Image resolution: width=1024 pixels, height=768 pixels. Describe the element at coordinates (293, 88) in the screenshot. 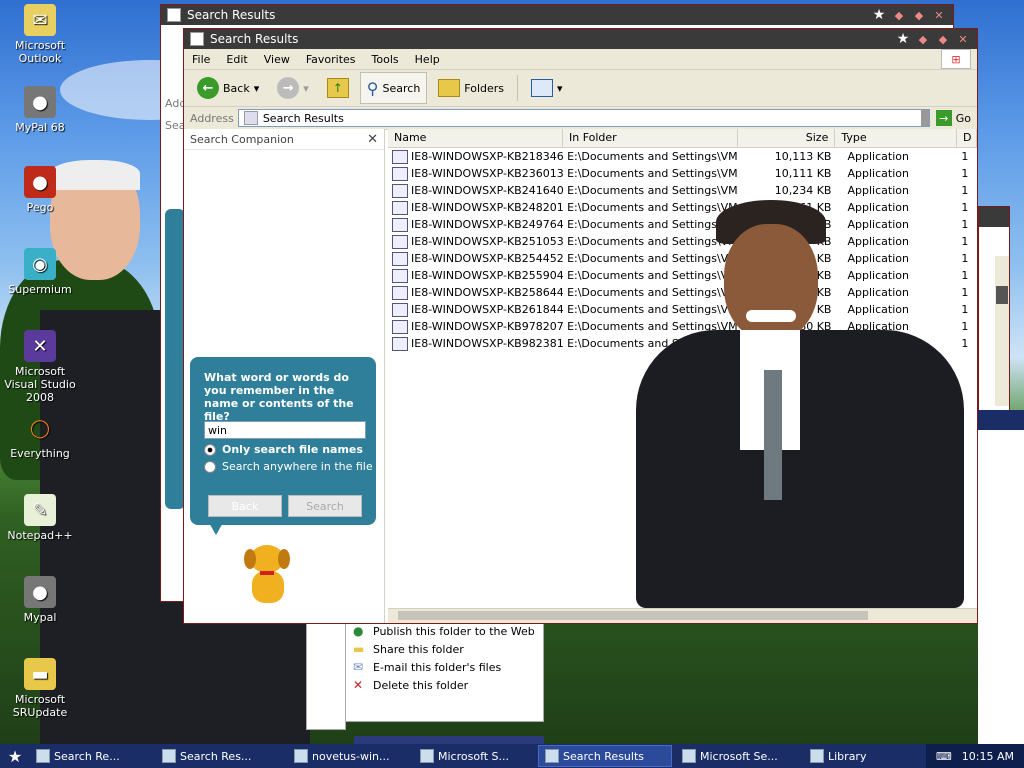

I see `forward-button: → ▾` at that location.